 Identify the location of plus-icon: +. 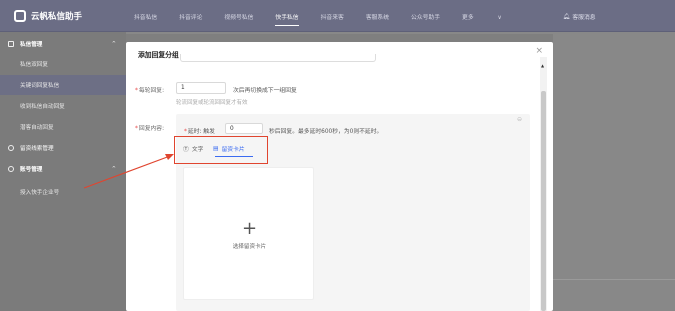
(250, 228).